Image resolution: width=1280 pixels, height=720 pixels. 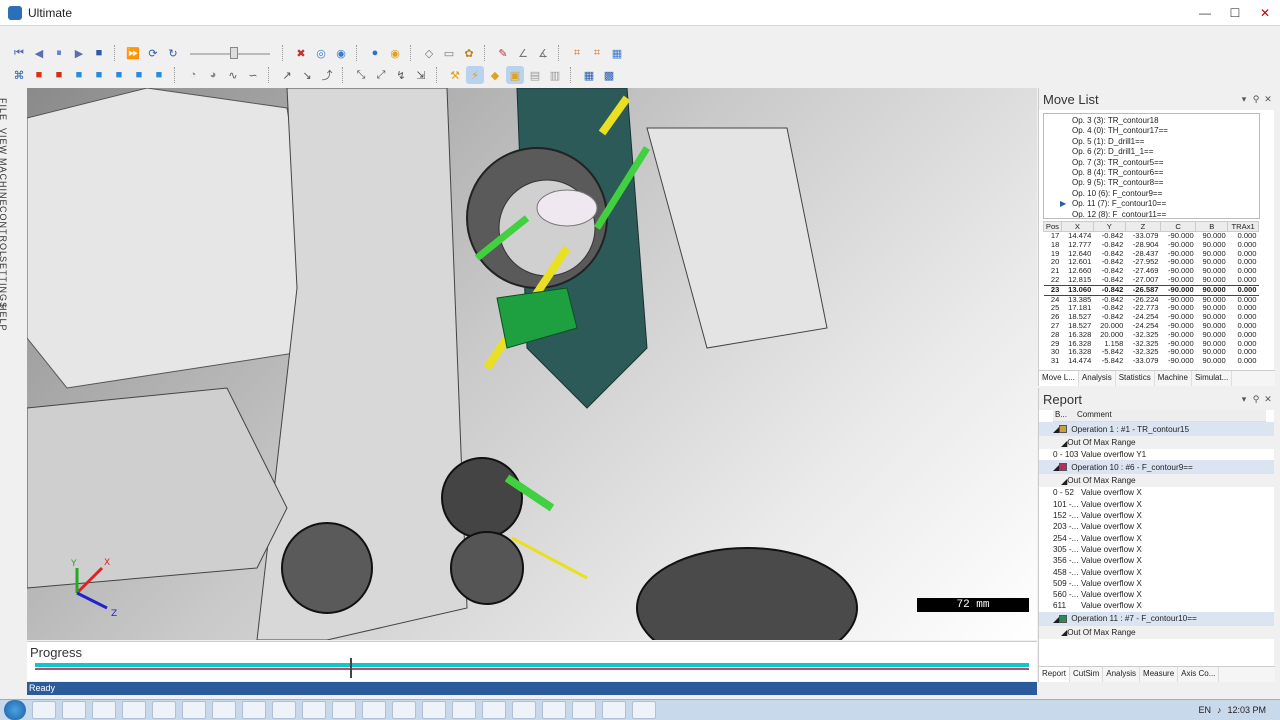 What do you see at coordinates (153, 53) in the screenshot?
I see `refresh-icon: ⟳` at bounding box center [153, 53].